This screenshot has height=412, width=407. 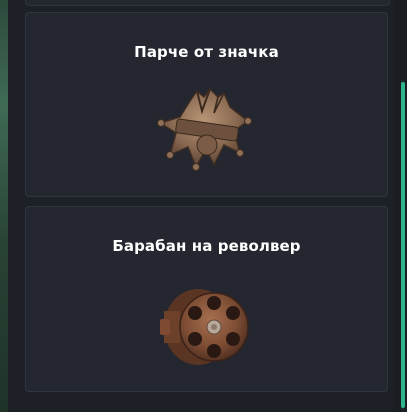 What do you see at coordinates (204, 129) in the screenshot?
I see `sheriff-badge-fragment-icon` at bounding box center [204, 129].